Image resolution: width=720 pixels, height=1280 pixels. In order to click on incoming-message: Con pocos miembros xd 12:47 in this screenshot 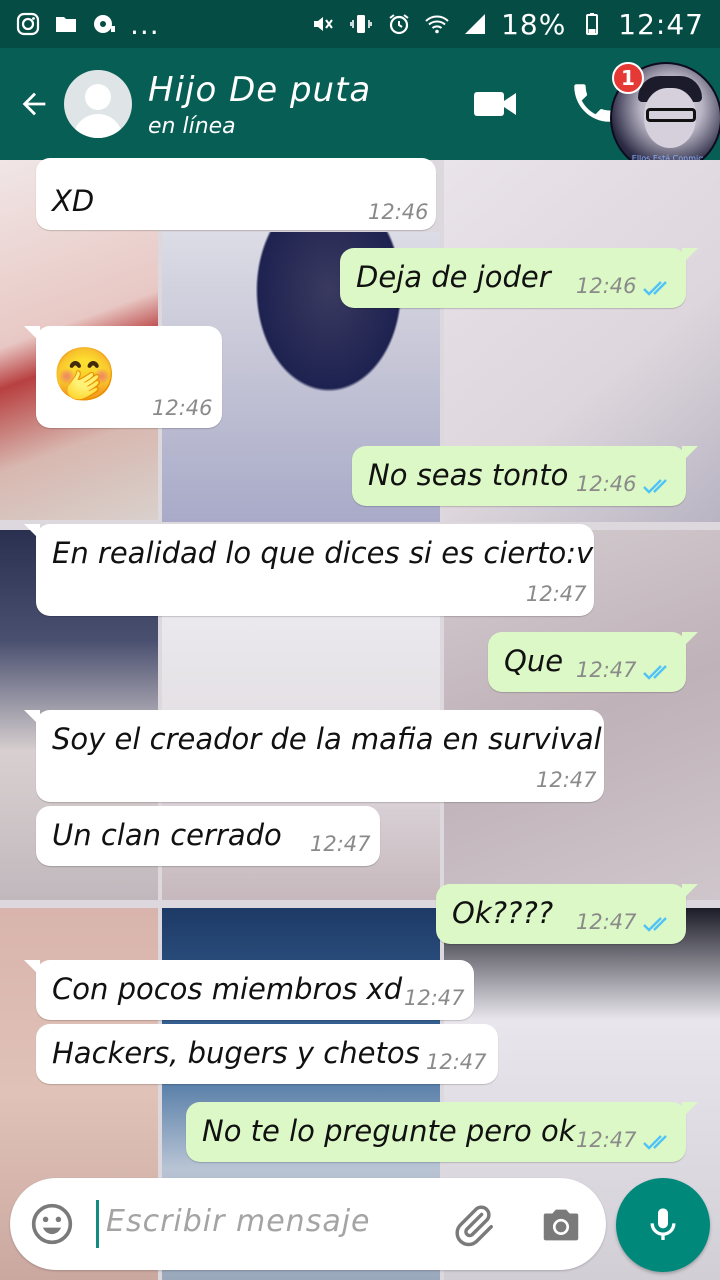, I will do `click(249, 990)`.